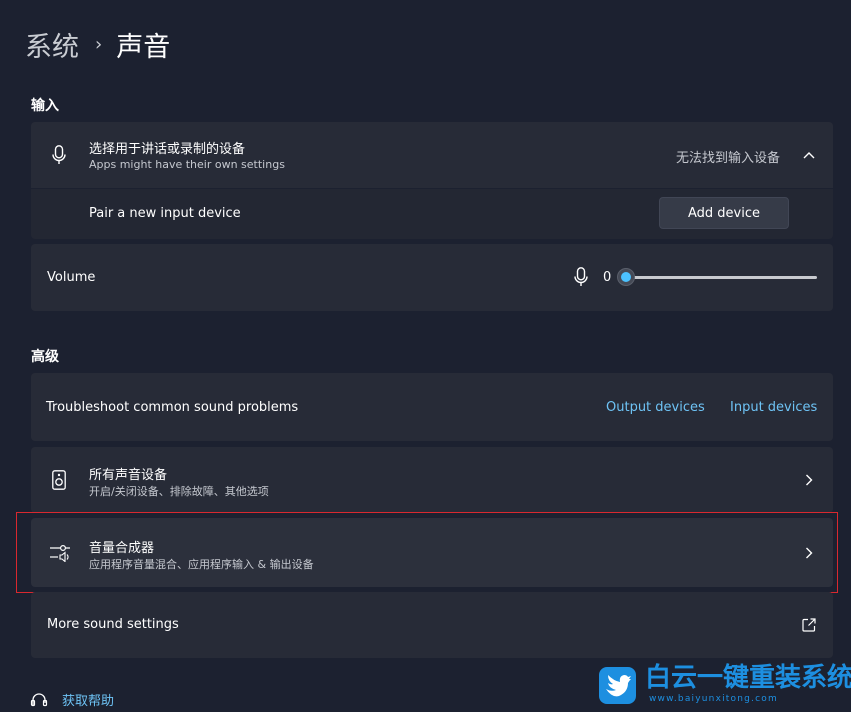 The image size is (851, 712). I want to click on all-sound-devices-title: 所有声音设备, so click(128, 475).